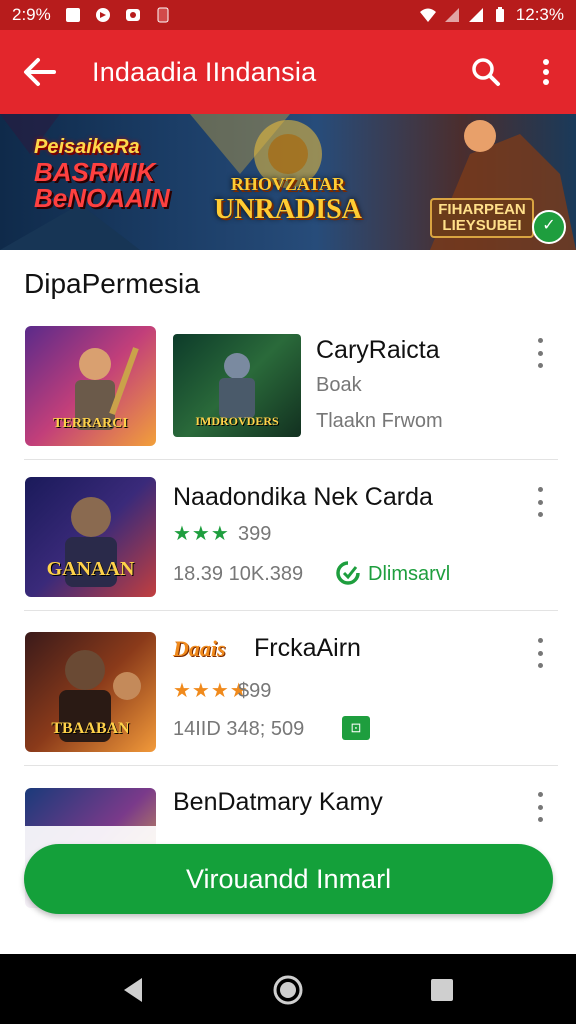  Describe the element at coordinates (288, 209) in the screenshot. I see `banner-center-line2: UNRADISA` at that location.